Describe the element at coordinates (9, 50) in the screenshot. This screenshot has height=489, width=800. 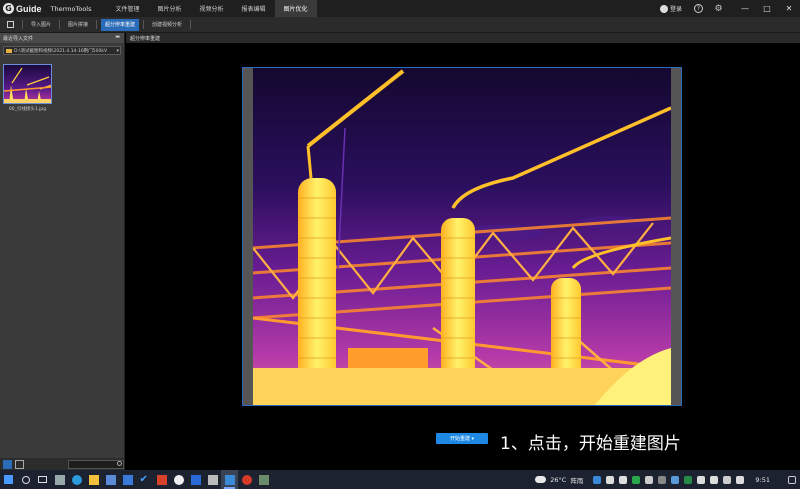
I see `folder-icon` at that location.